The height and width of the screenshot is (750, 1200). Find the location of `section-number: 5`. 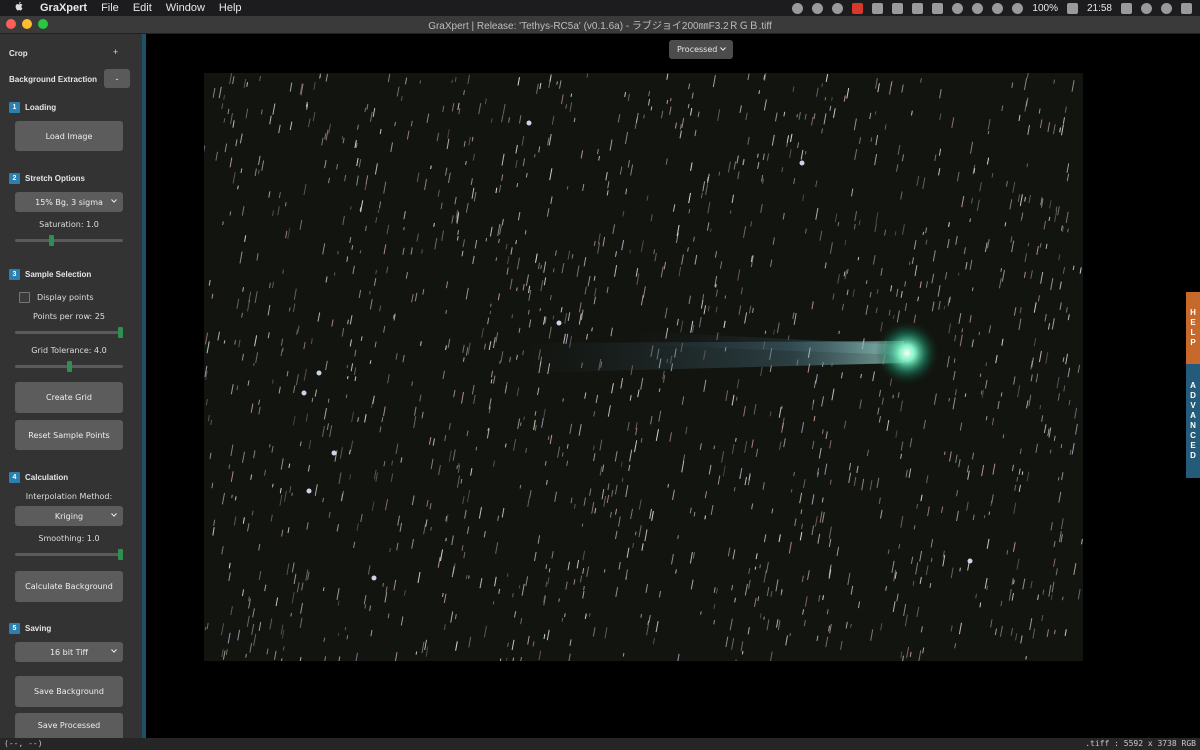

section-number: 5 is located at coordinates (14, 628).